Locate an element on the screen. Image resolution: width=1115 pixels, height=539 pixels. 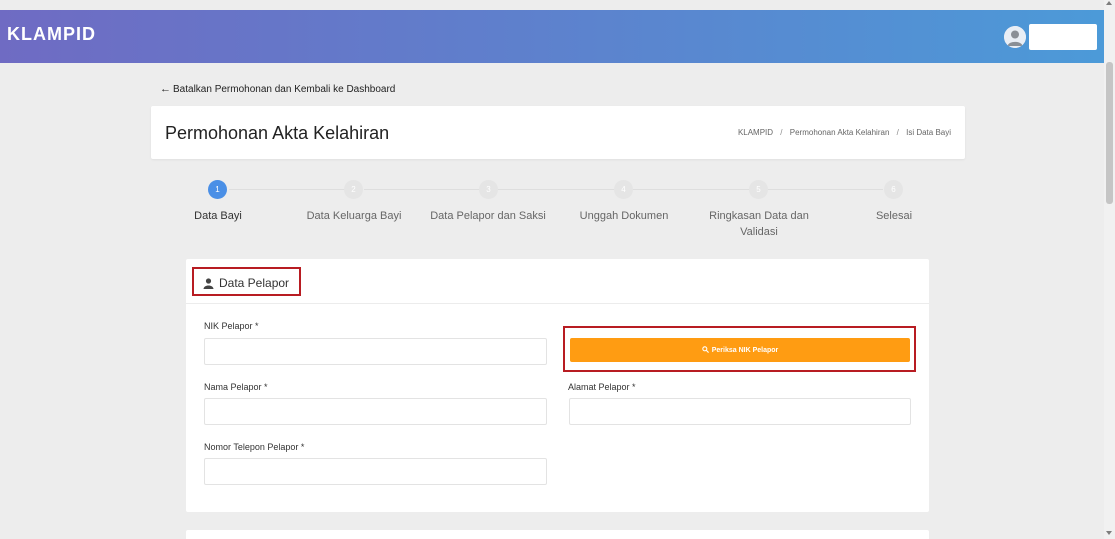
nik-label: NIK Pelapor * is located at coordinates (231, 326).